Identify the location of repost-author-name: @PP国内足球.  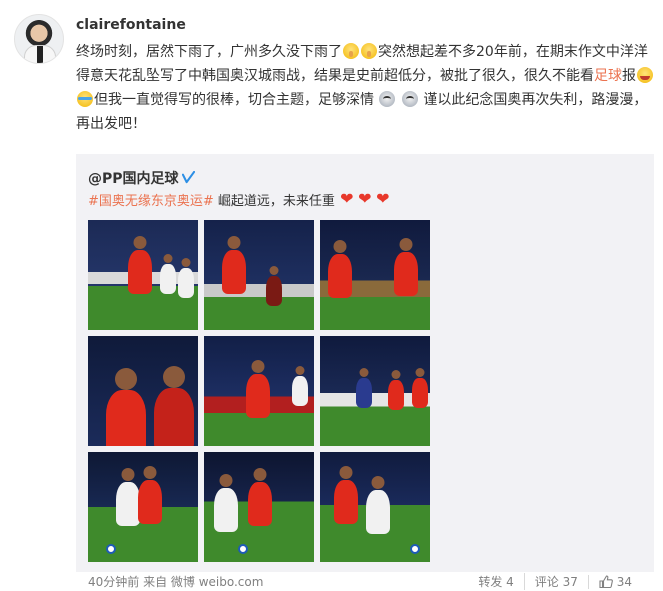
(133, 179).